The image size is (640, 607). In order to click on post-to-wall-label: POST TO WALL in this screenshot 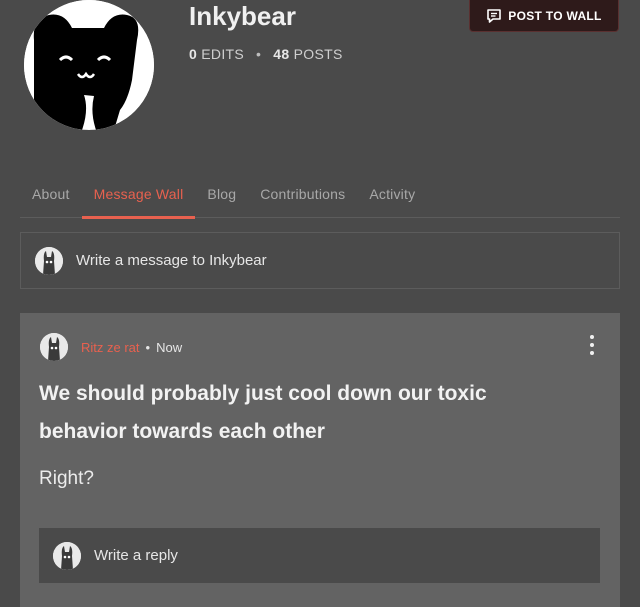, I will do `click(555, 15)`.